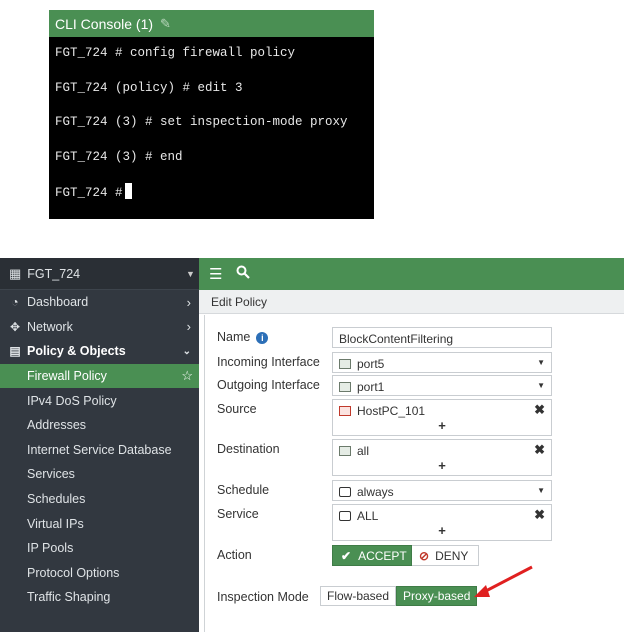 The width and height of the screenshot is (624, 632). What do you see at coordinates (375, 492) in the screenshot?
I see `schedule-value: always` at bounding box center [375, 492].